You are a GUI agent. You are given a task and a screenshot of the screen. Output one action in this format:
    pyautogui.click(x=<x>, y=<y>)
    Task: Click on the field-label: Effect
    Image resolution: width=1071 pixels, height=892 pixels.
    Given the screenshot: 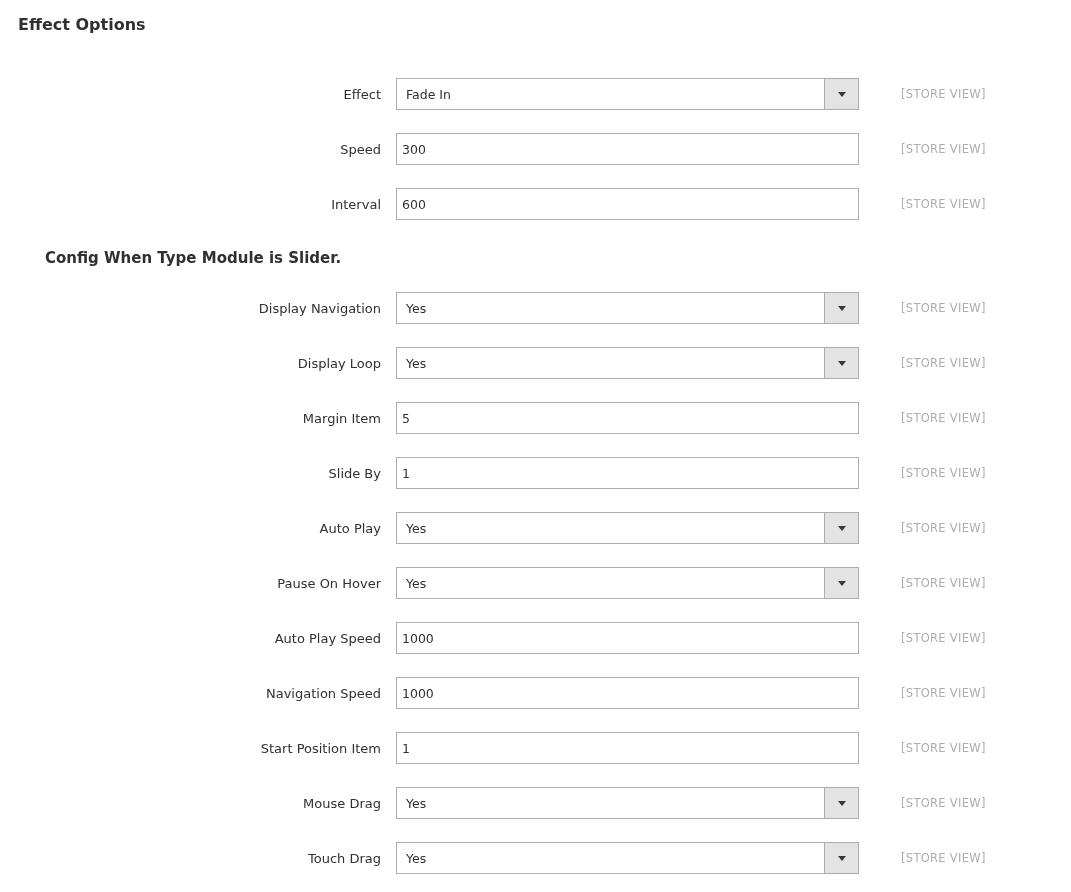 What is the action you would take?
    pyautogui.click(x=362, y=94)
    